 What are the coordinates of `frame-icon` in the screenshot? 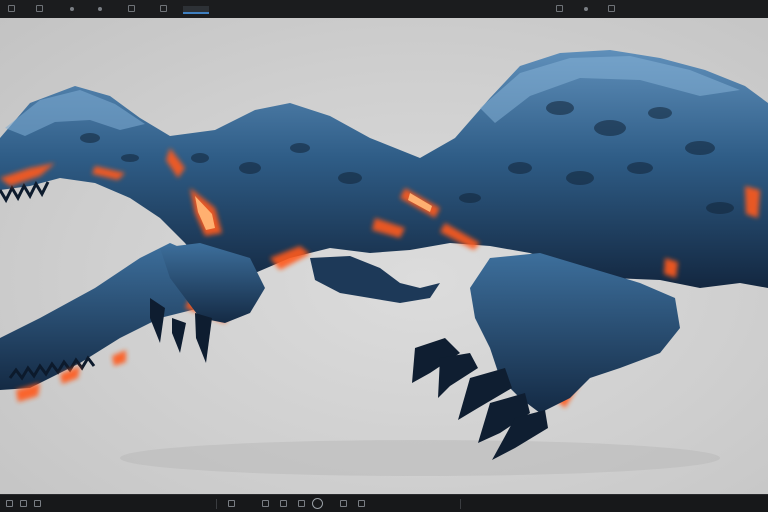 It's located at (23, 503).